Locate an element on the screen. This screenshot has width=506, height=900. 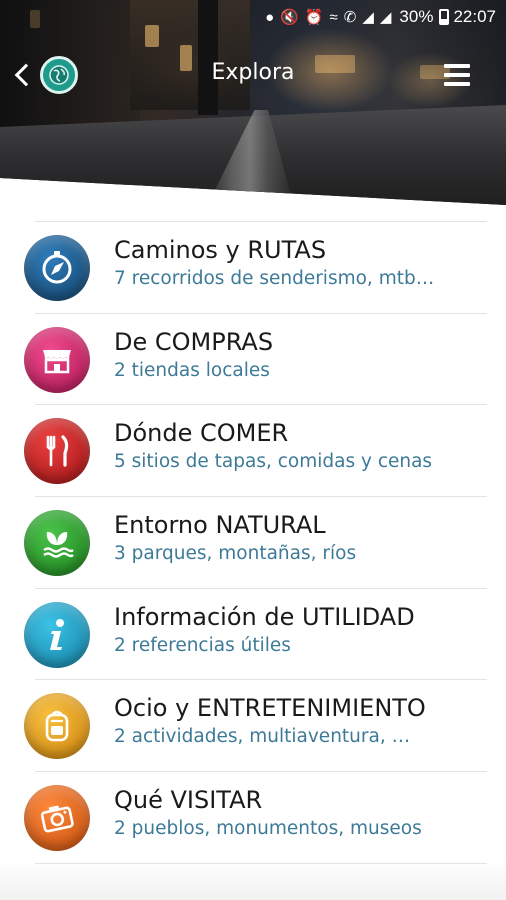
bottom-fade is located at coordinates (253, 880).